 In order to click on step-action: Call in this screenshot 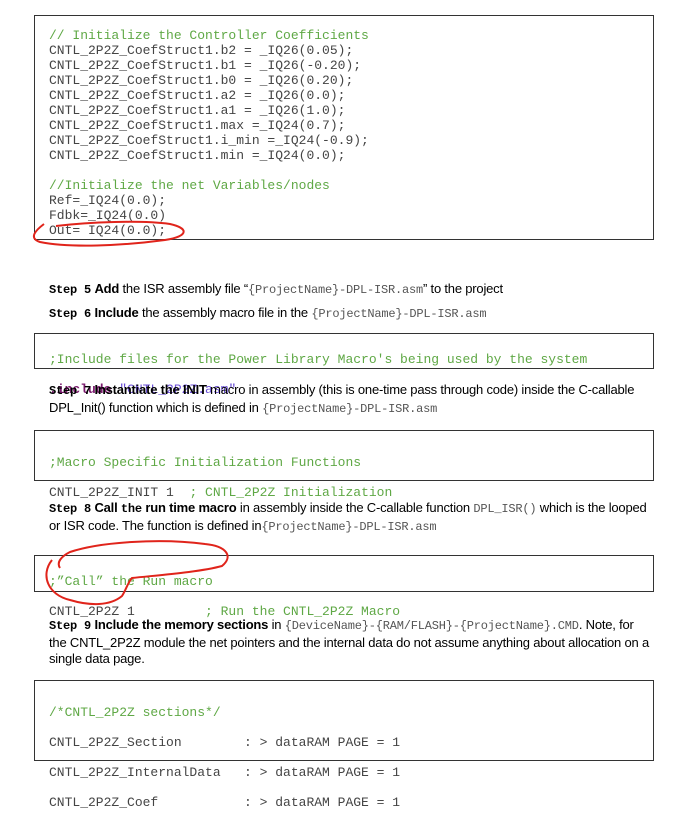, I will do `click(106, 507)`.